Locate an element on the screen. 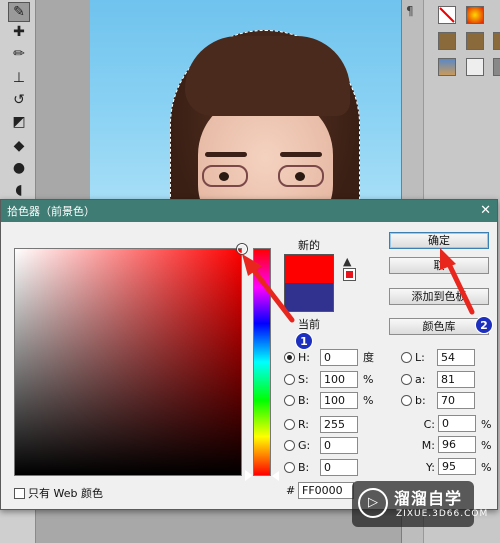 This screenshot has width=500, height=543. paragraph-icon: ¶ is located at coordinates (410, 11).